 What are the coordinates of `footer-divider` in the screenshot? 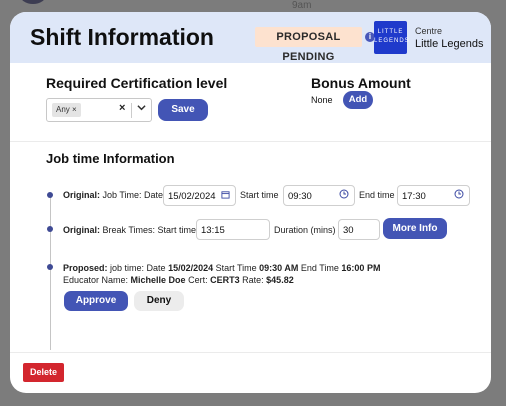 It's located at (250, 352).